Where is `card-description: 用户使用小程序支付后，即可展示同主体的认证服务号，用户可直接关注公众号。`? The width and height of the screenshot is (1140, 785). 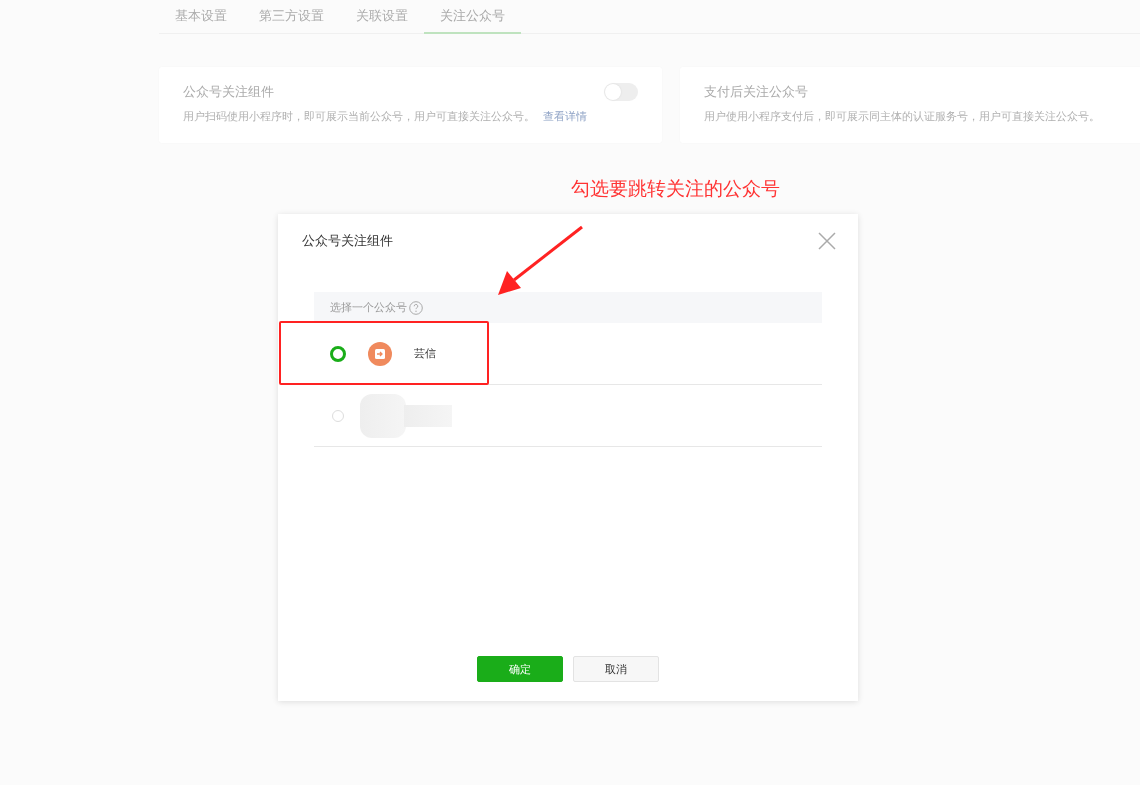
card-description: 用户使用小程序支付后，即可展示同主体的认证服务号，用户可直接关注公众号。 is located at coordinates (902, 116).